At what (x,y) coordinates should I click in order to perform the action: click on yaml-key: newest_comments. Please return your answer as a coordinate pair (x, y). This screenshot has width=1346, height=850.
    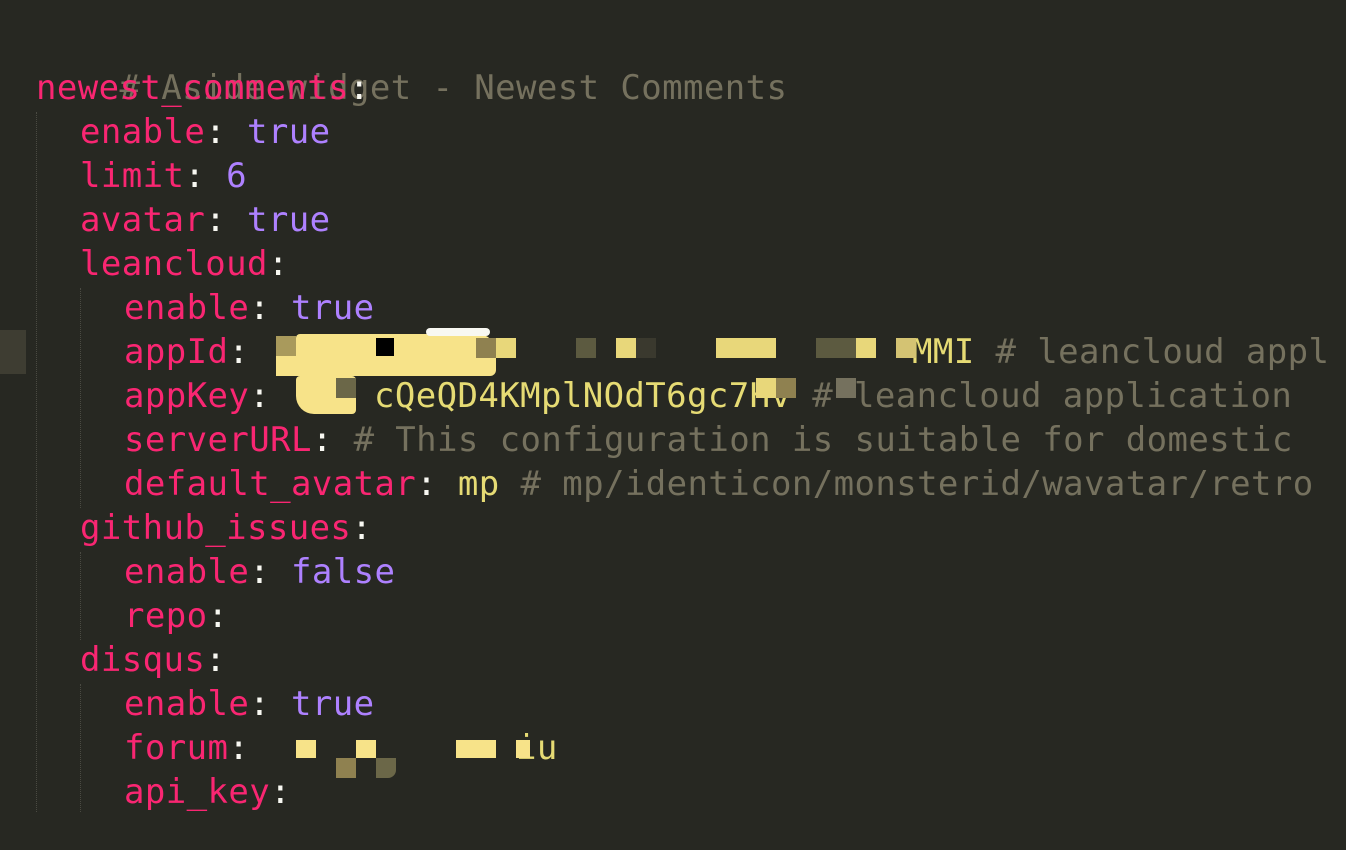
    Looking at the image, I should click on (193, 88).